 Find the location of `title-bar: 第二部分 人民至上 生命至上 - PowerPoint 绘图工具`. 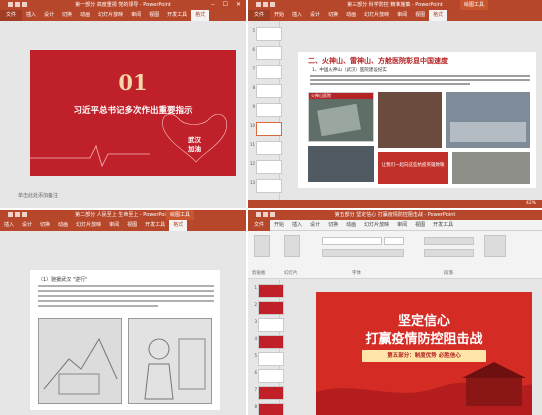

title-bar: 第二部分 人民至上 生命至上 - PowerPoint 绘图工具 is located at coordinates (123, 215).